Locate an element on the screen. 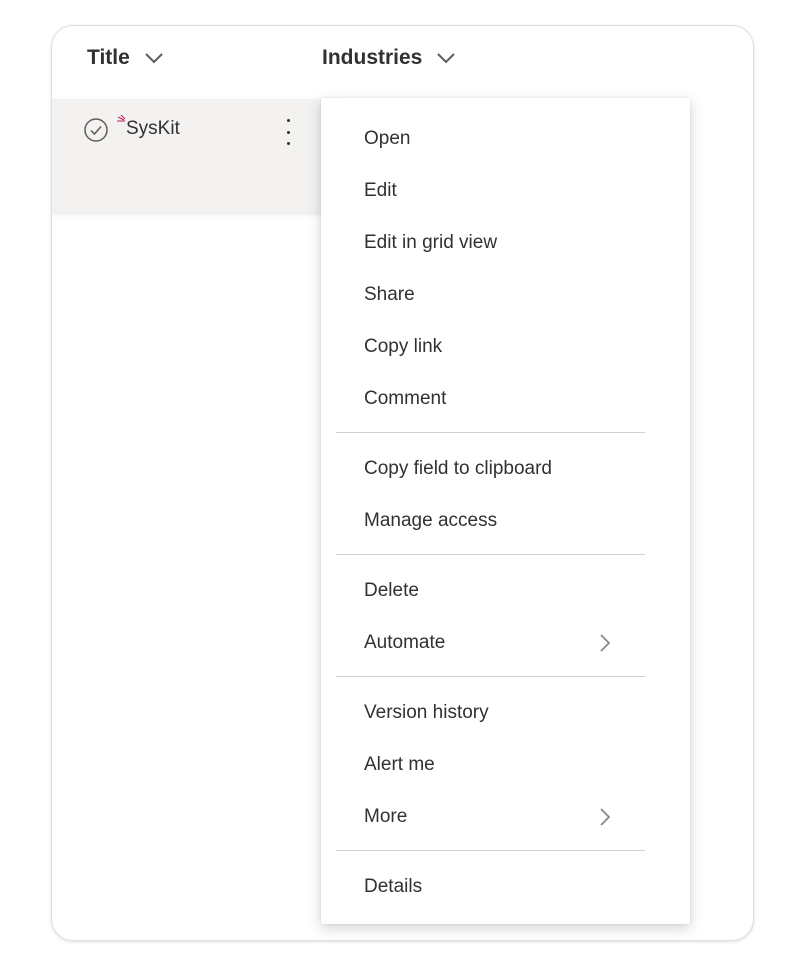  menu-item-alert-me: Alert me is located at coordinates (505, 765).